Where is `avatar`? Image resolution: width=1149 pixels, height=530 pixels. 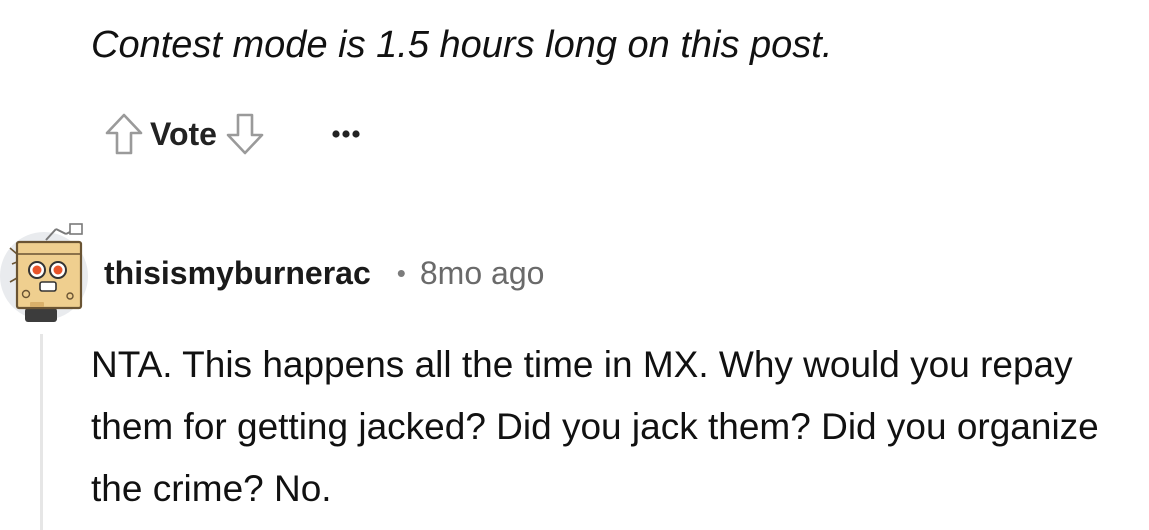
avatar is located at coordinates (48, 273).